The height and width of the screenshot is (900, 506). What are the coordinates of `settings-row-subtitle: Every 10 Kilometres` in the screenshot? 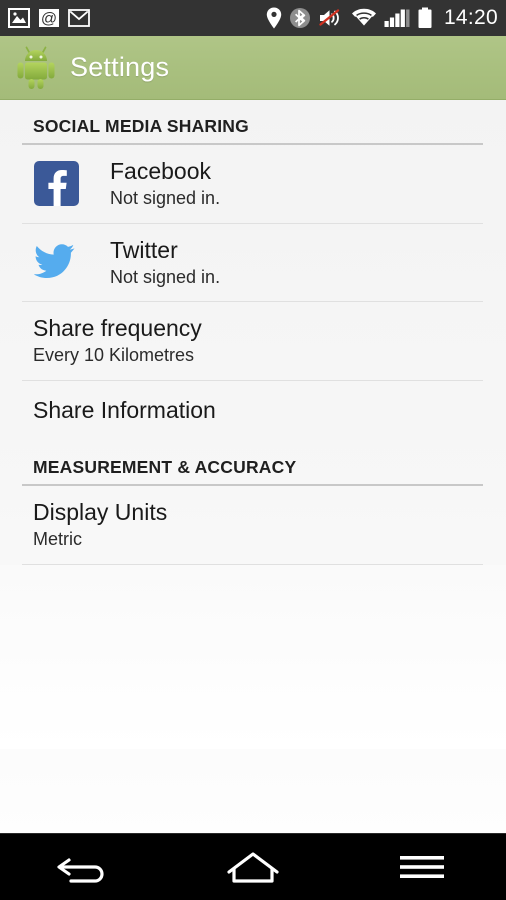 It's located at (114, 355).